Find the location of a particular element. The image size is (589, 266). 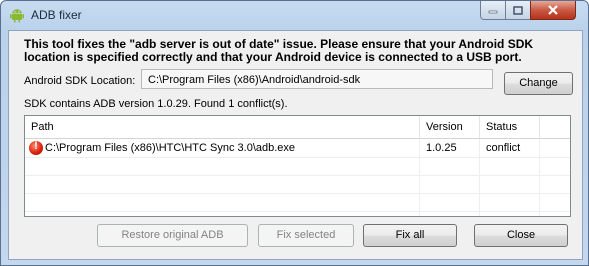

restore-original-adb-button: Restore original ADB is located at coordinates (172, 235).